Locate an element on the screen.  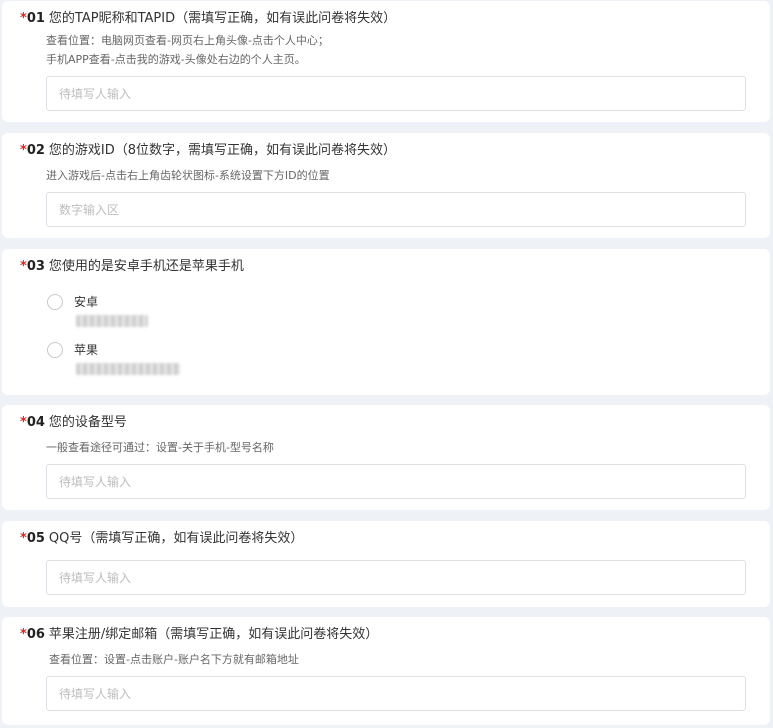
question-title-row: *03 您使用的是安卓手机还是苹果手机 is located at coordinates (132, 267).